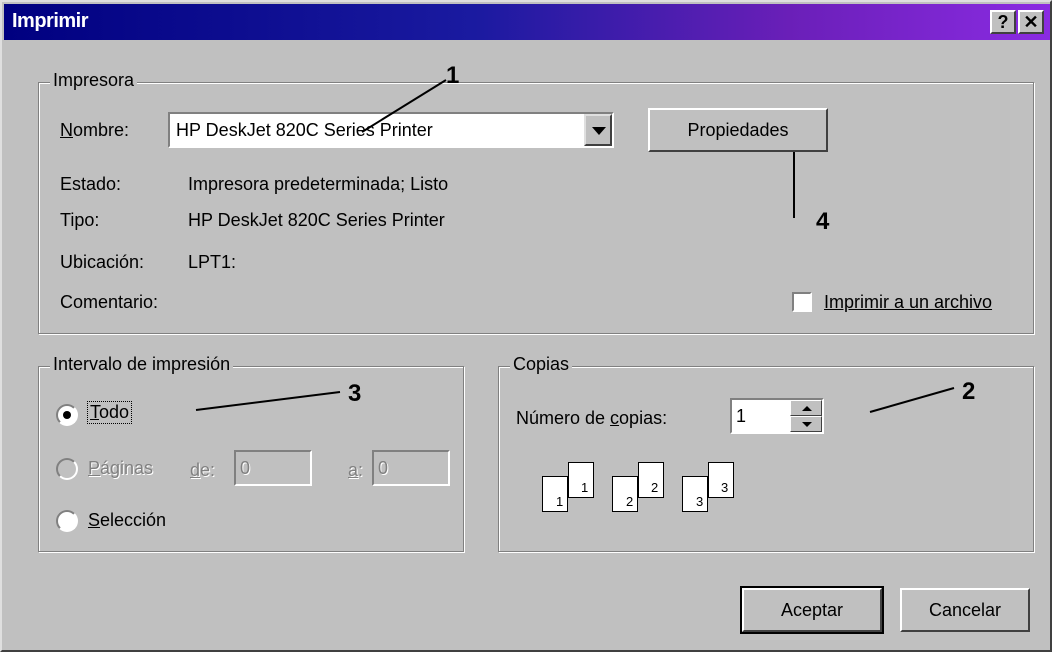  Describe the element at coordinates (355, 393) in the screenshot. I see `annotation-3: 3` at that location.